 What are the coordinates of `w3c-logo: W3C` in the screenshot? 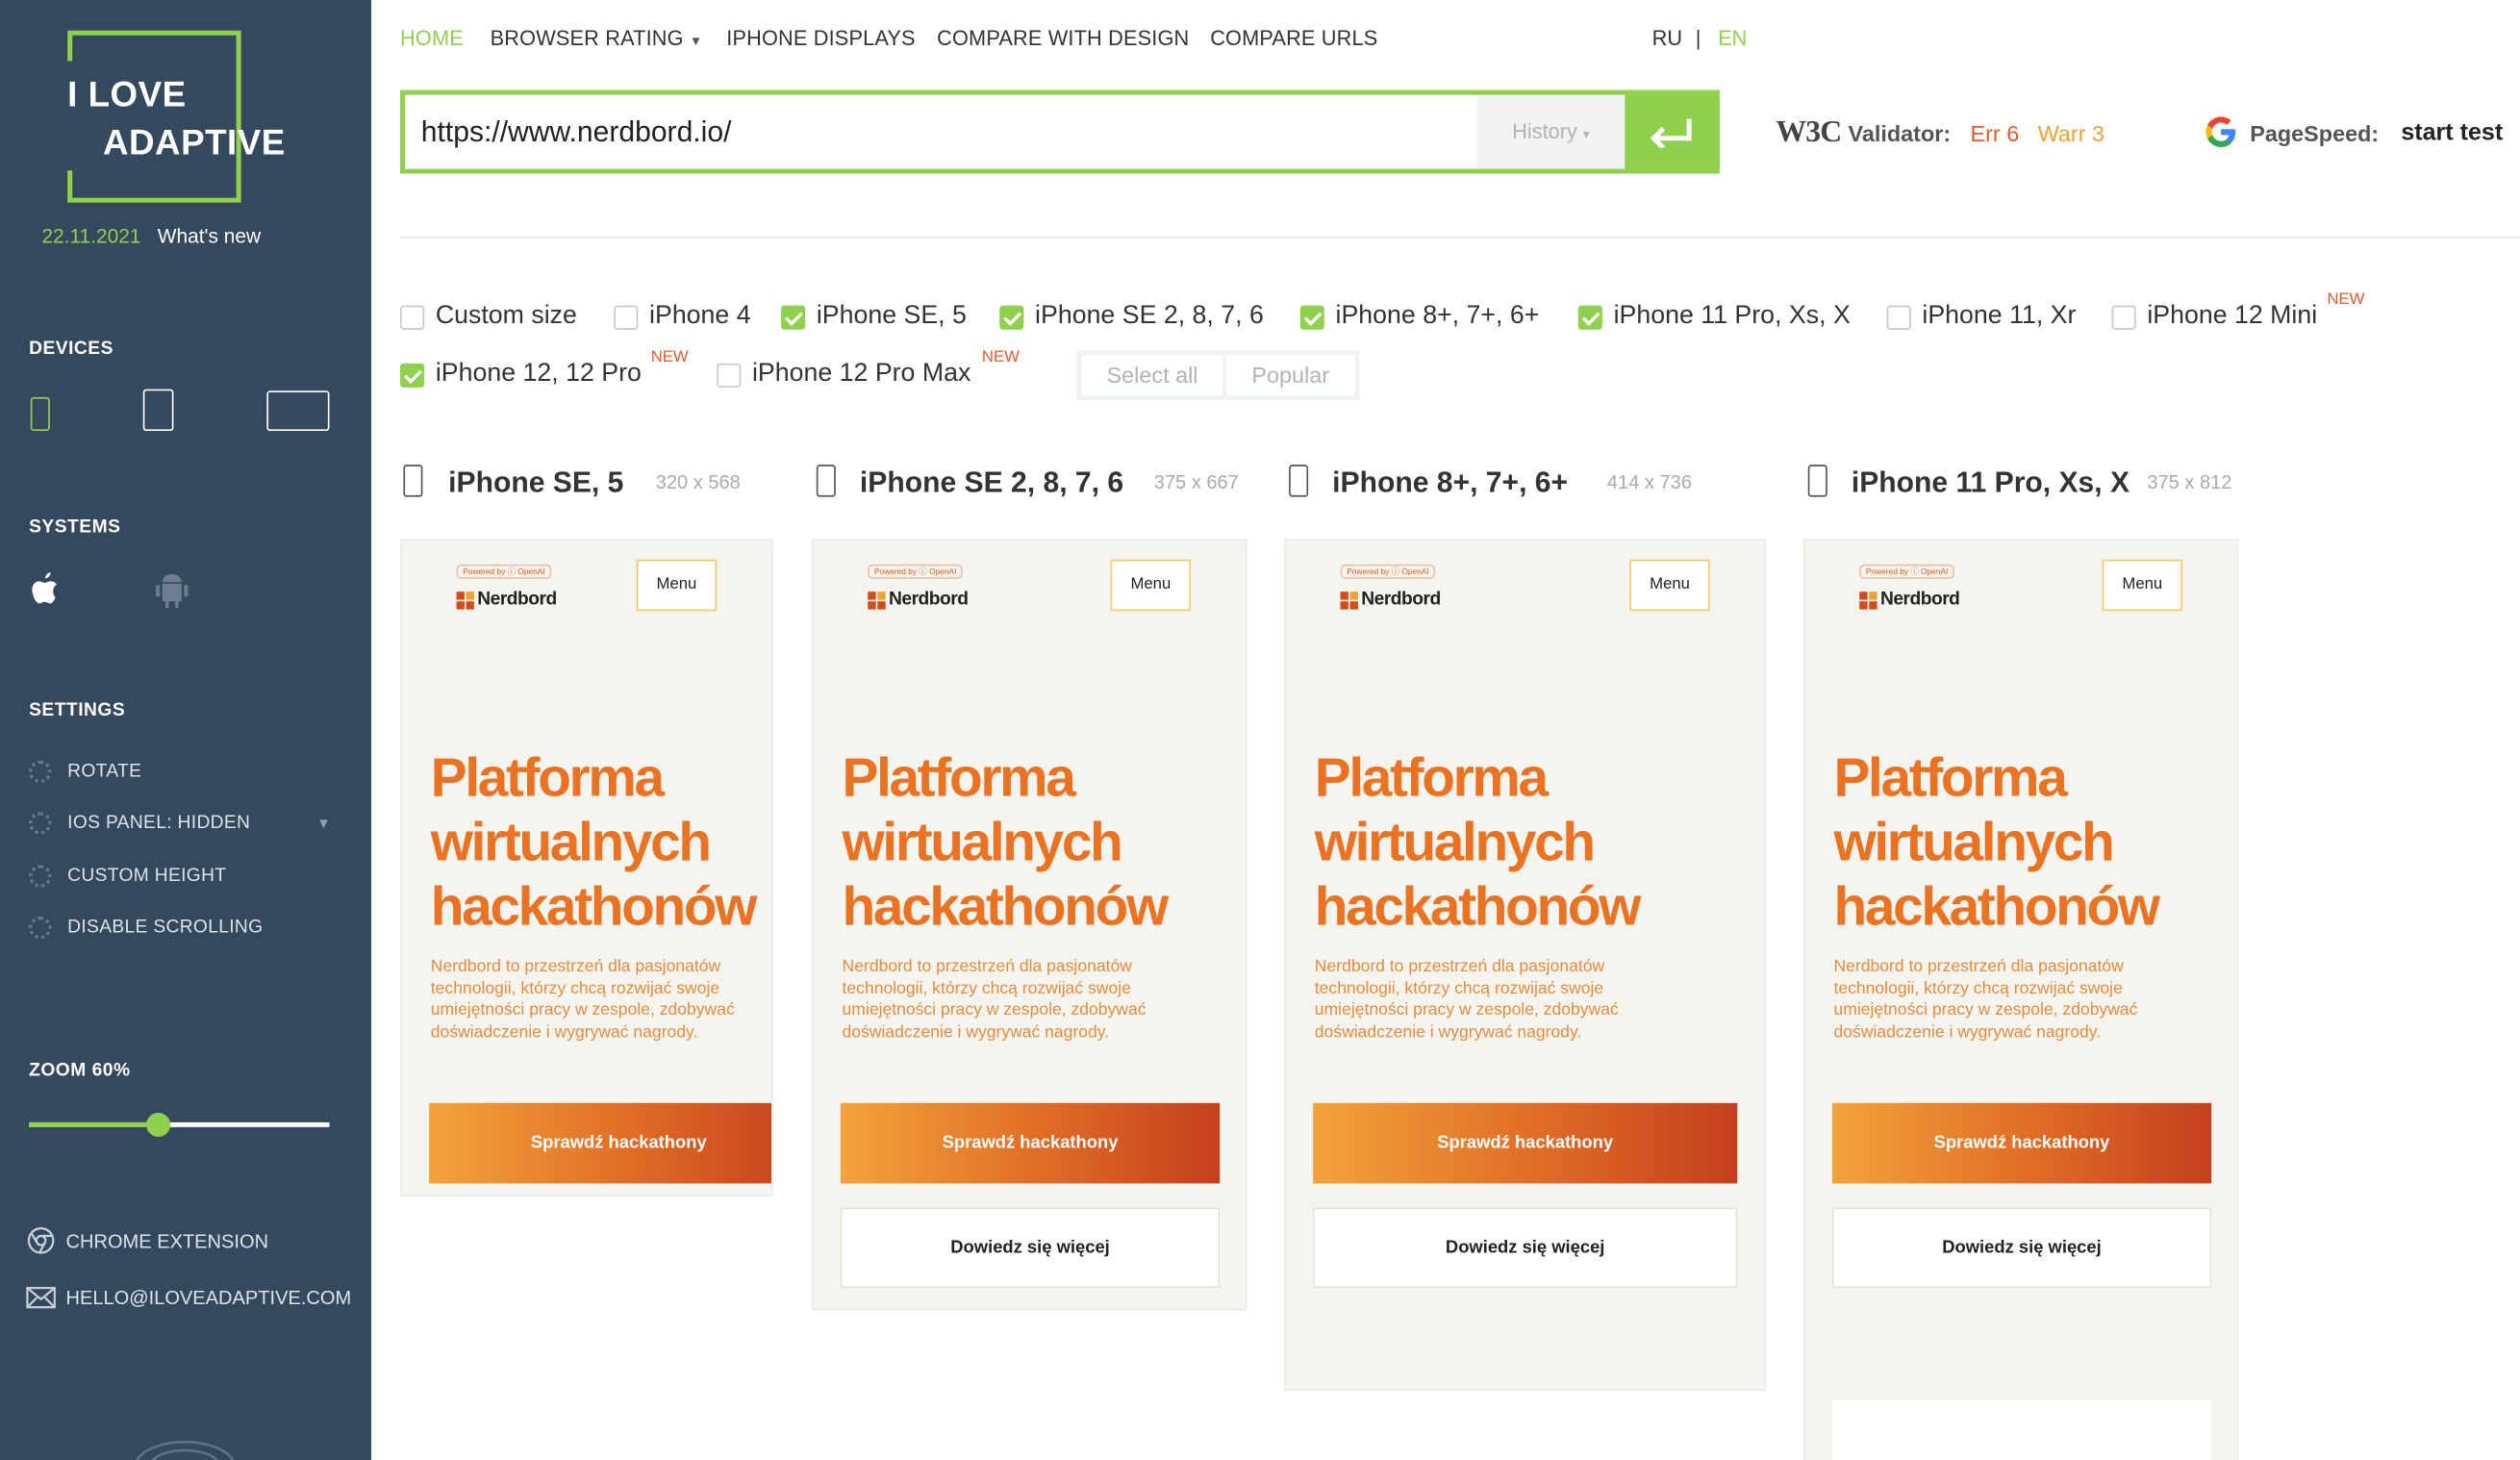 It's located at (1809, 132).